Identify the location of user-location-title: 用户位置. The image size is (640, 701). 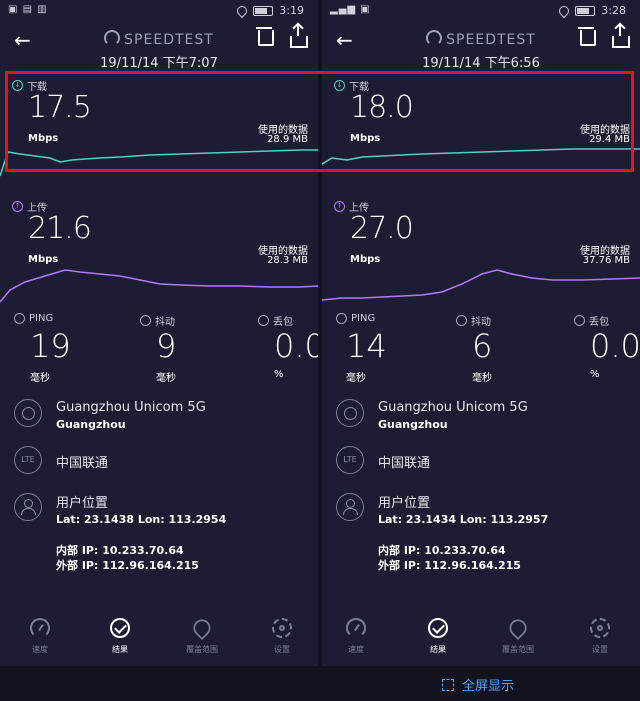
(82, 503).